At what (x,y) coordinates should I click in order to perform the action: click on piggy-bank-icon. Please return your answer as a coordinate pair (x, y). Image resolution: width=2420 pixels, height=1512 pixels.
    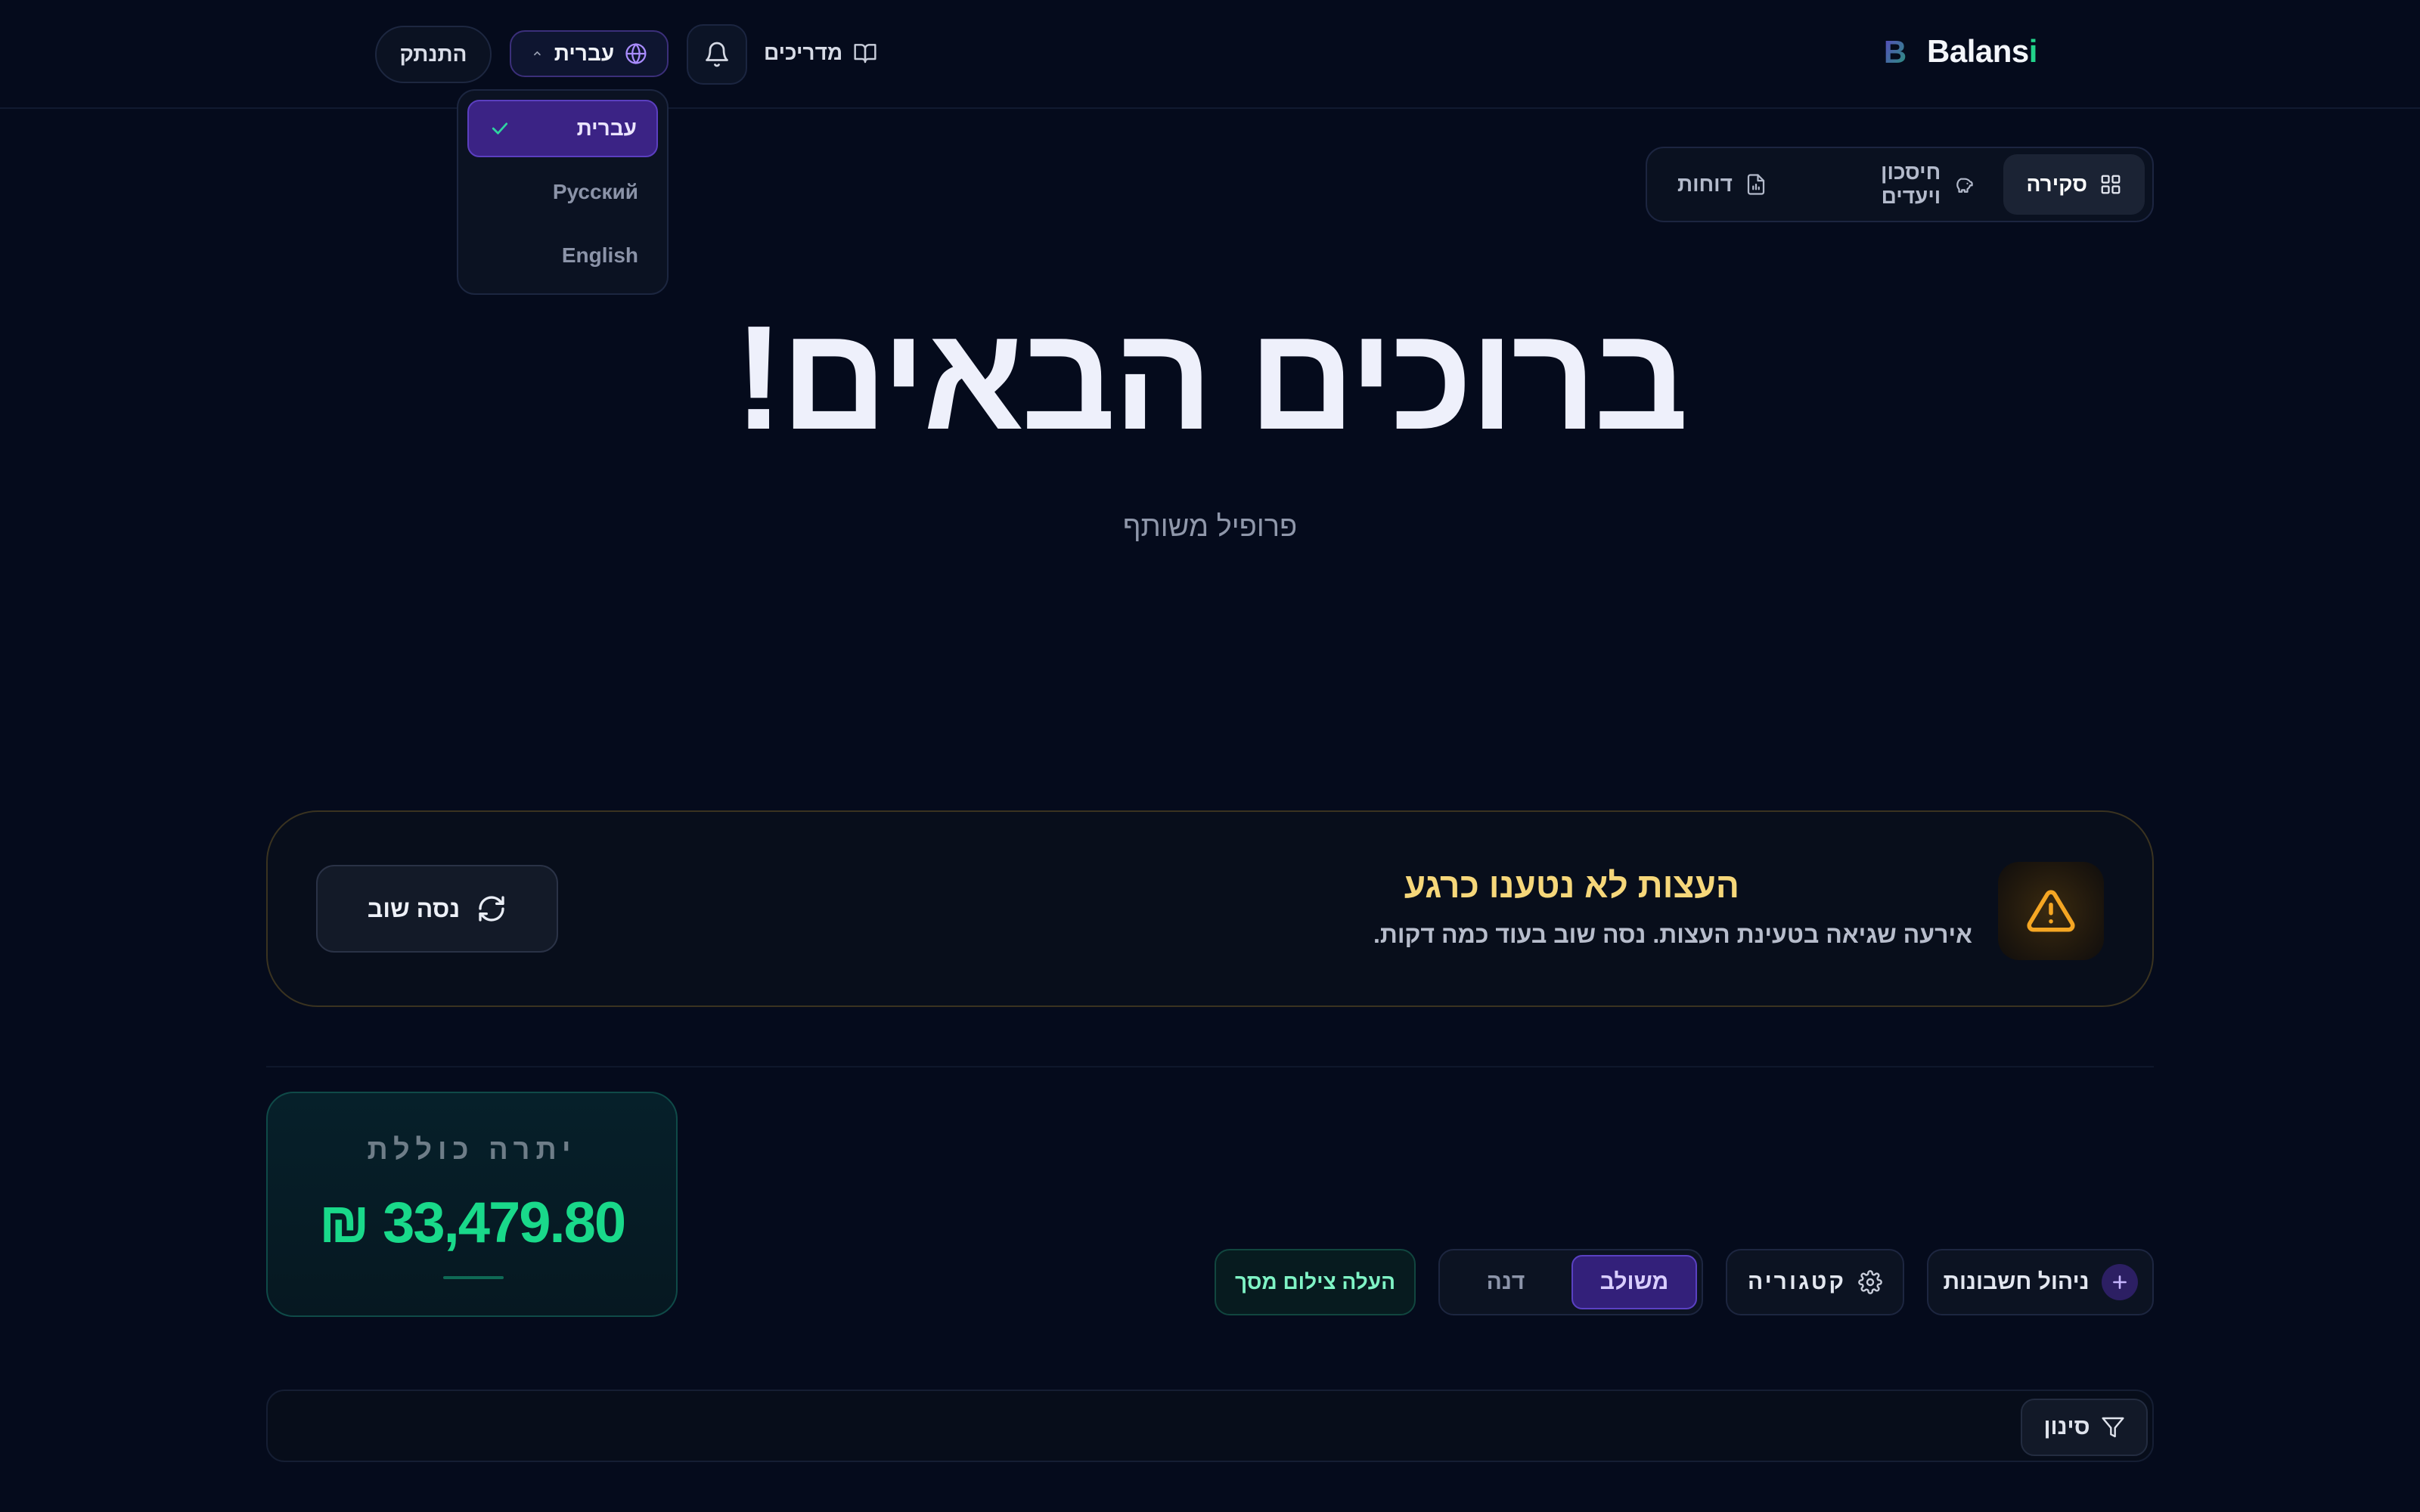
    Looking at the image, I should click on (1964, 185).